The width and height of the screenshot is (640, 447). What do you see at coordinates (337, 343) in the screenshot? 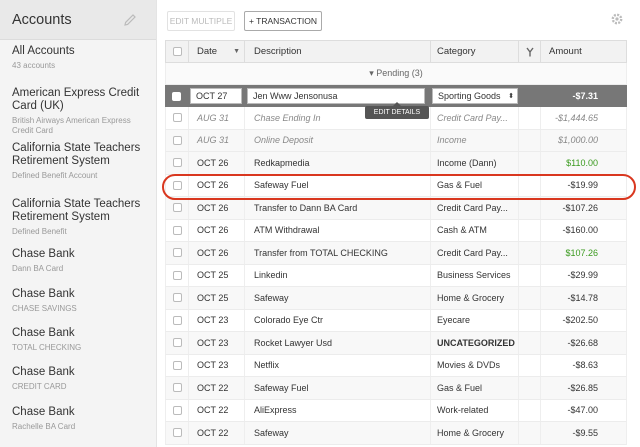
I see `row-description: Rocket Lawyer Usd` at bounding box center [337, 343].